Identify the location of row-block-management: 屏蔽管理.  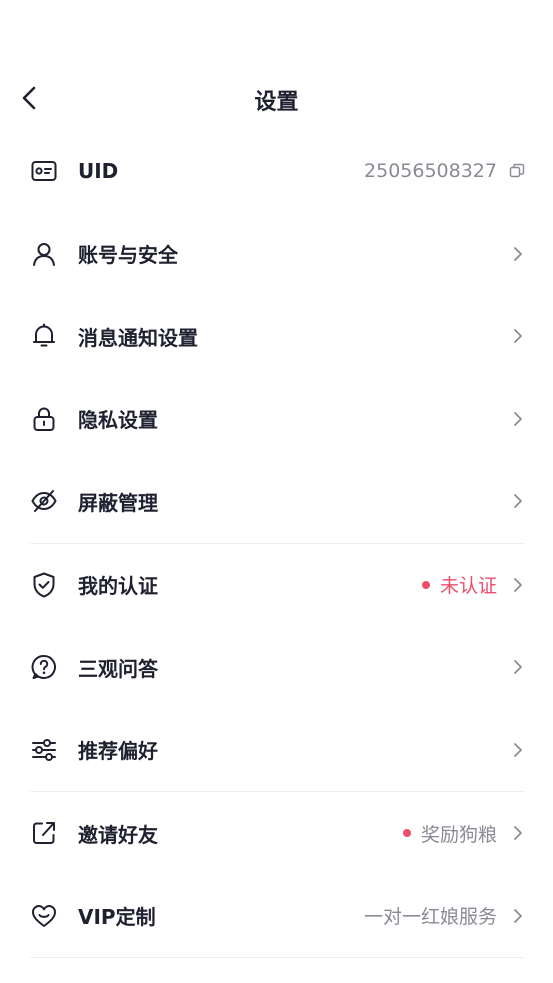
(276, 501).